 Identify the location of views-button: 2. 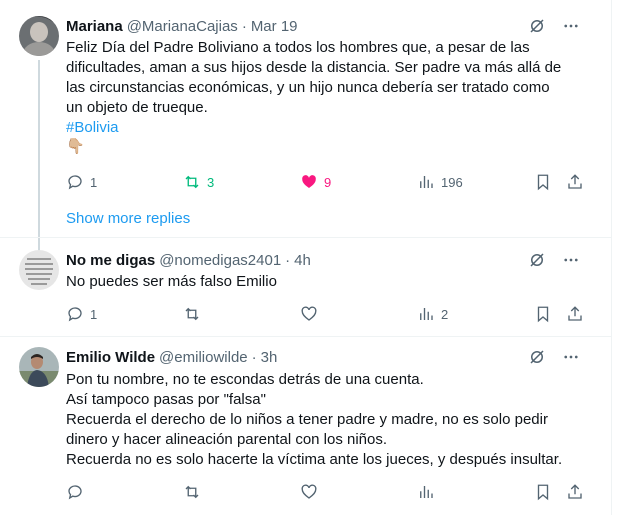
(432, 314).